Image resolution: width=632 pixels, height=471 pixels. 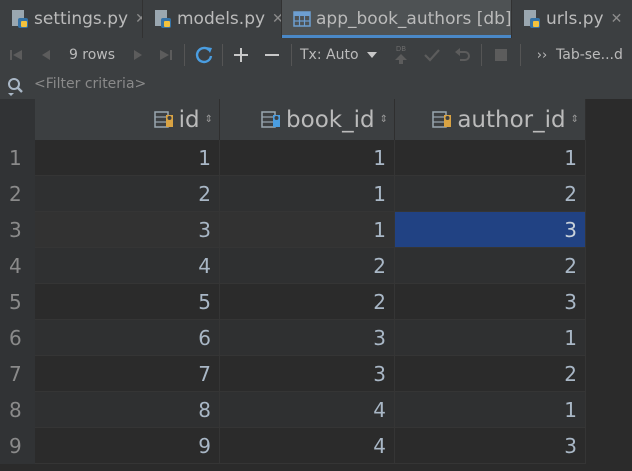 I want to click on column-header-id: id ⇕, so click(x=127, y=119).